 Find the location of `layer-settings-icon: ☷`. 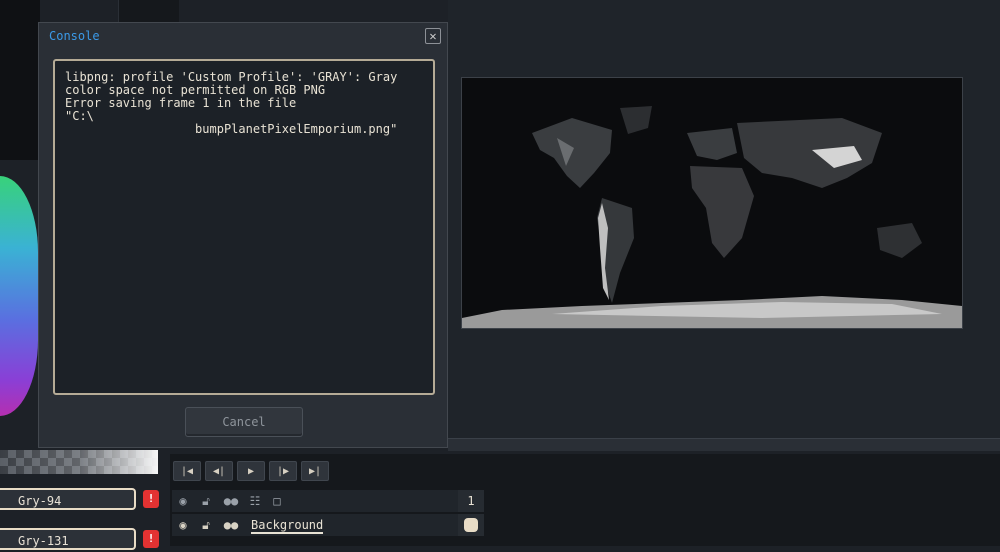

layer-settings-icon: ☷ is located at coordinates (255, 501).